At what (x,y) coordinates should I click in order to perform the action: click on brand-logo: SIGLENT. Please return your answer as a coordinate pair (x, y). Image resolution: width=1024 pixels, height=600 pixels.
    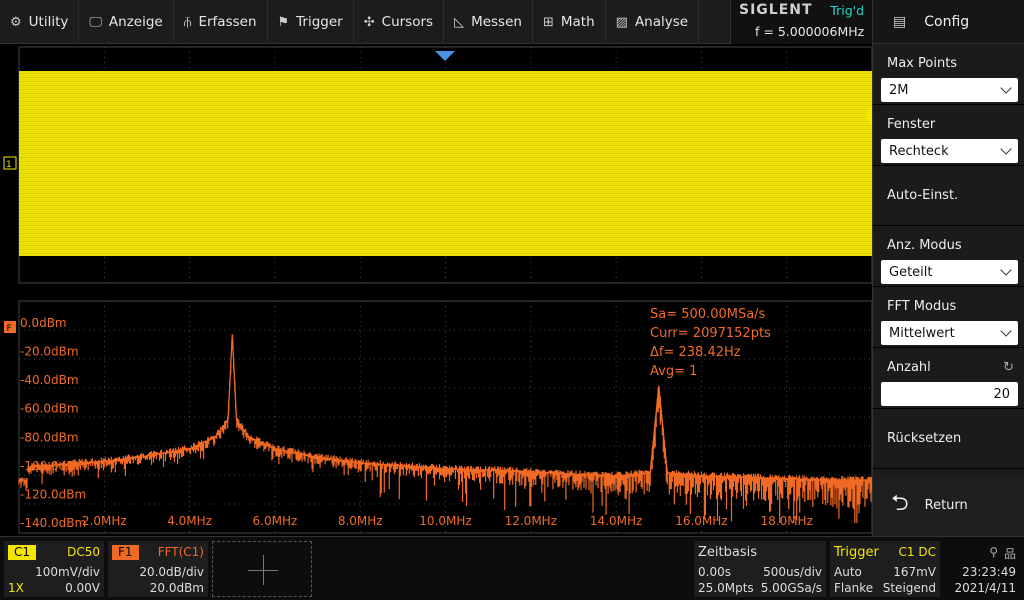
    Looking at the image, I should click on (776, 10).